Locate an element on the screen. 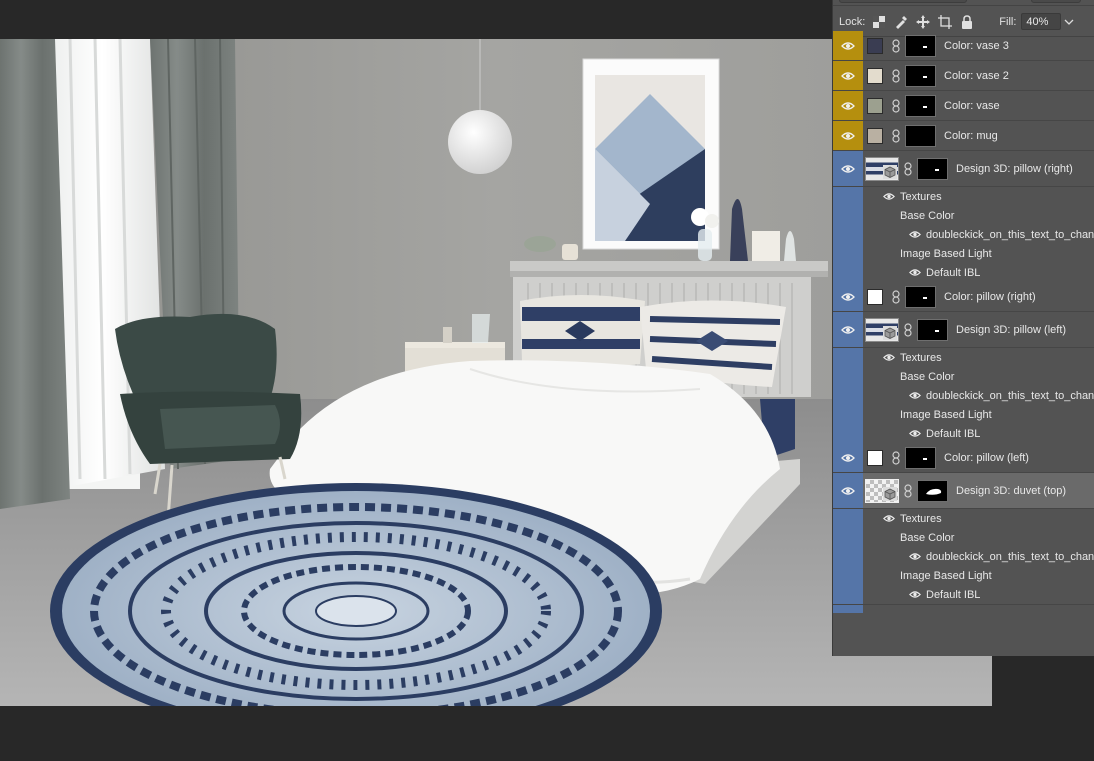 The width and height of the screenshot is (1094, 761). layer-row: Design 3D: duvet (top) is located at coordinates (963, 491).